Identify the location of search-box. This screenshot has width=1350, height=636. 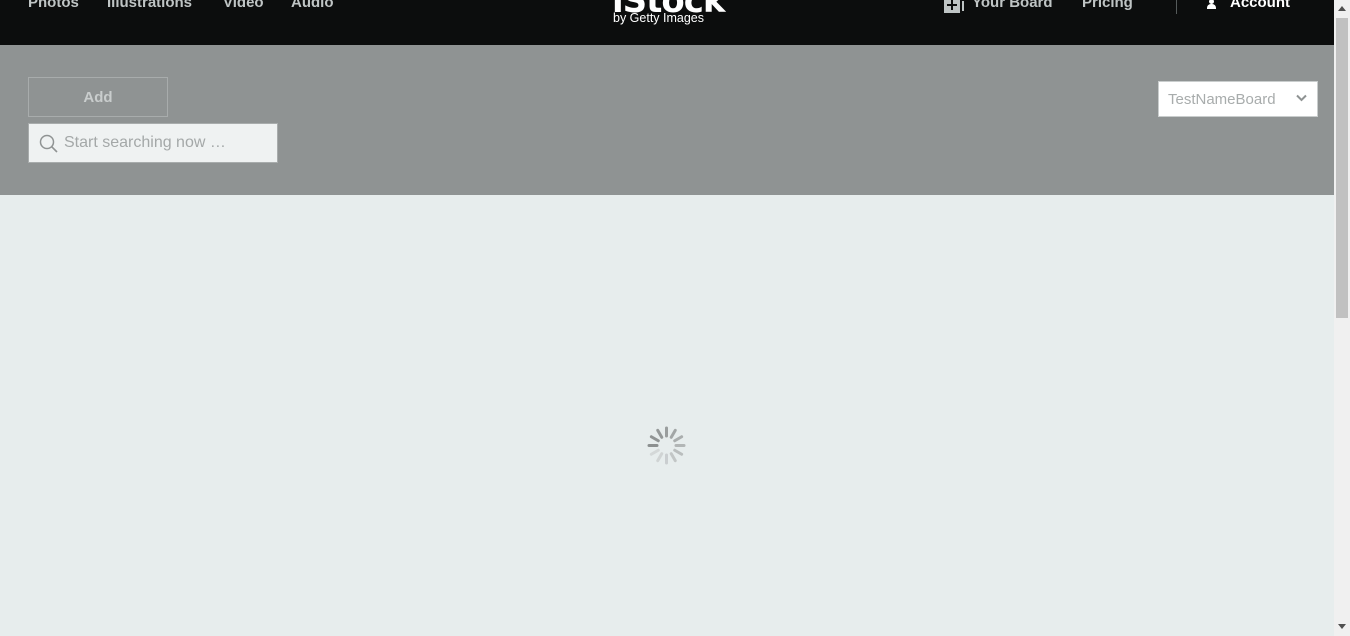
(153, 143).